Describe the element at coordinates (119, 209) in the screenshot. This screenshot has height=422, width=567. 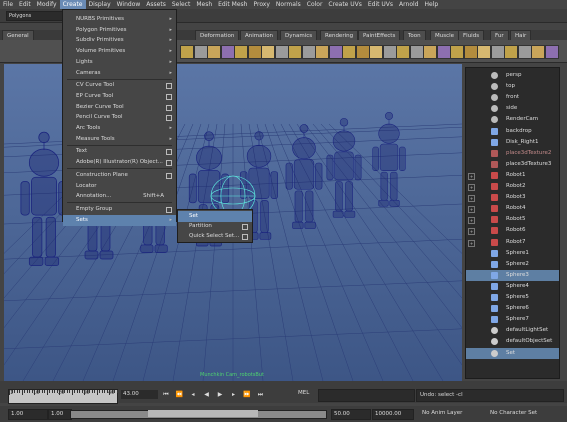
I see `menu-item-empty-group: Empty Group` at that location.